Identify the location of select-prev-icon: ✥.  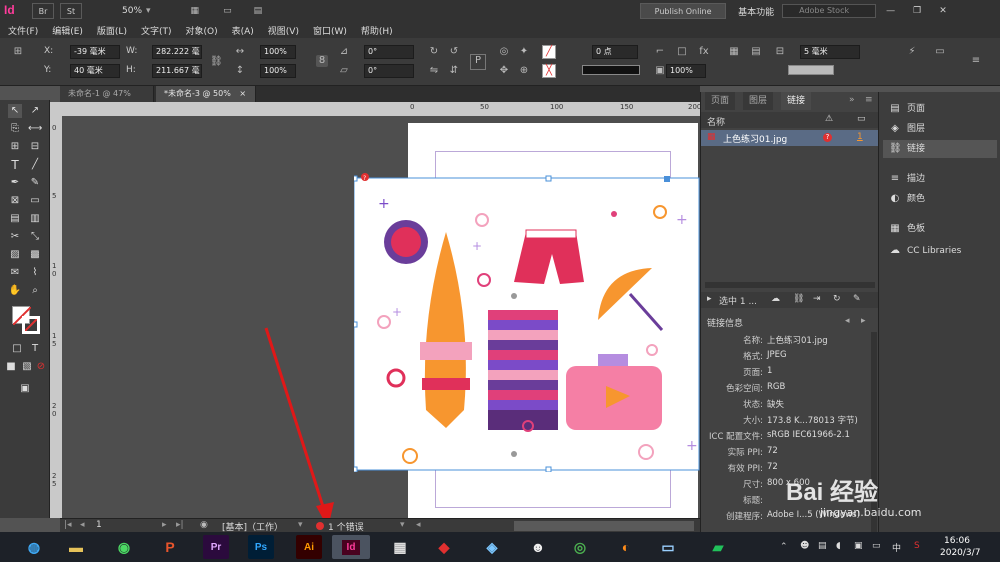
(504, 71).